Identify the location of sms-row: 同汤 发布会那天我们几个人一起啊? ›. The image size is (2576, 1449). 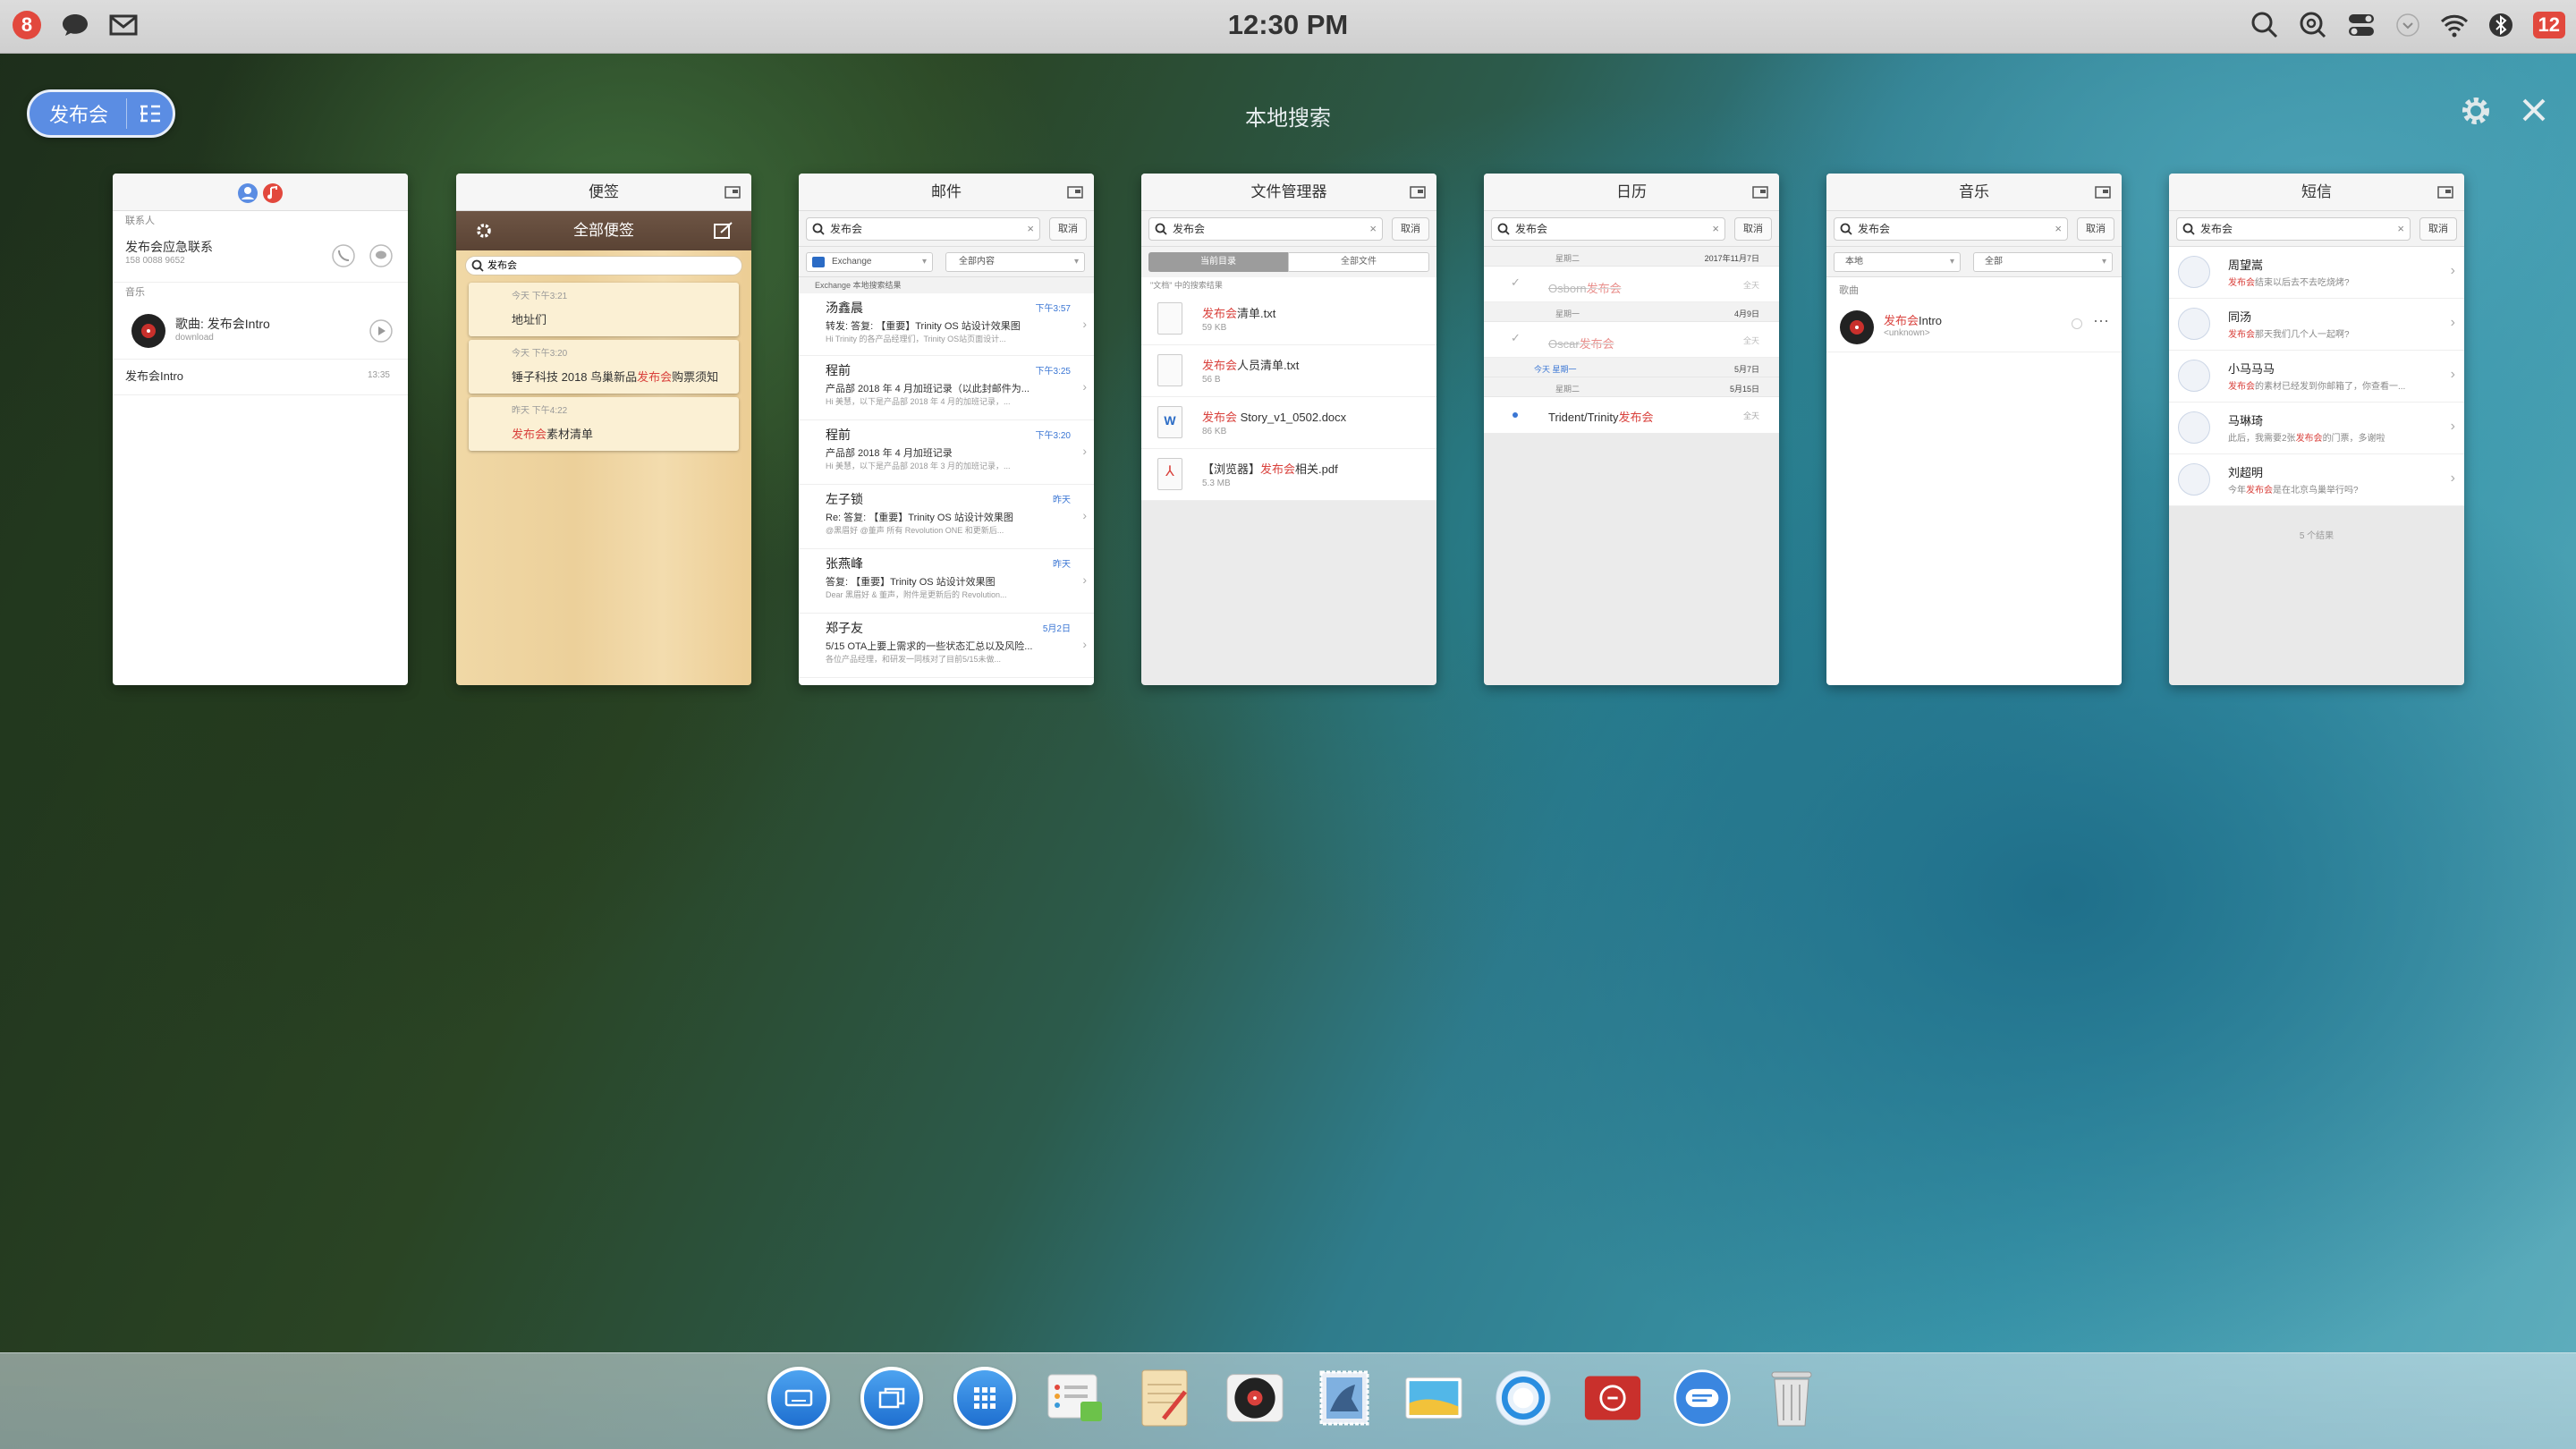
(2316, 325).